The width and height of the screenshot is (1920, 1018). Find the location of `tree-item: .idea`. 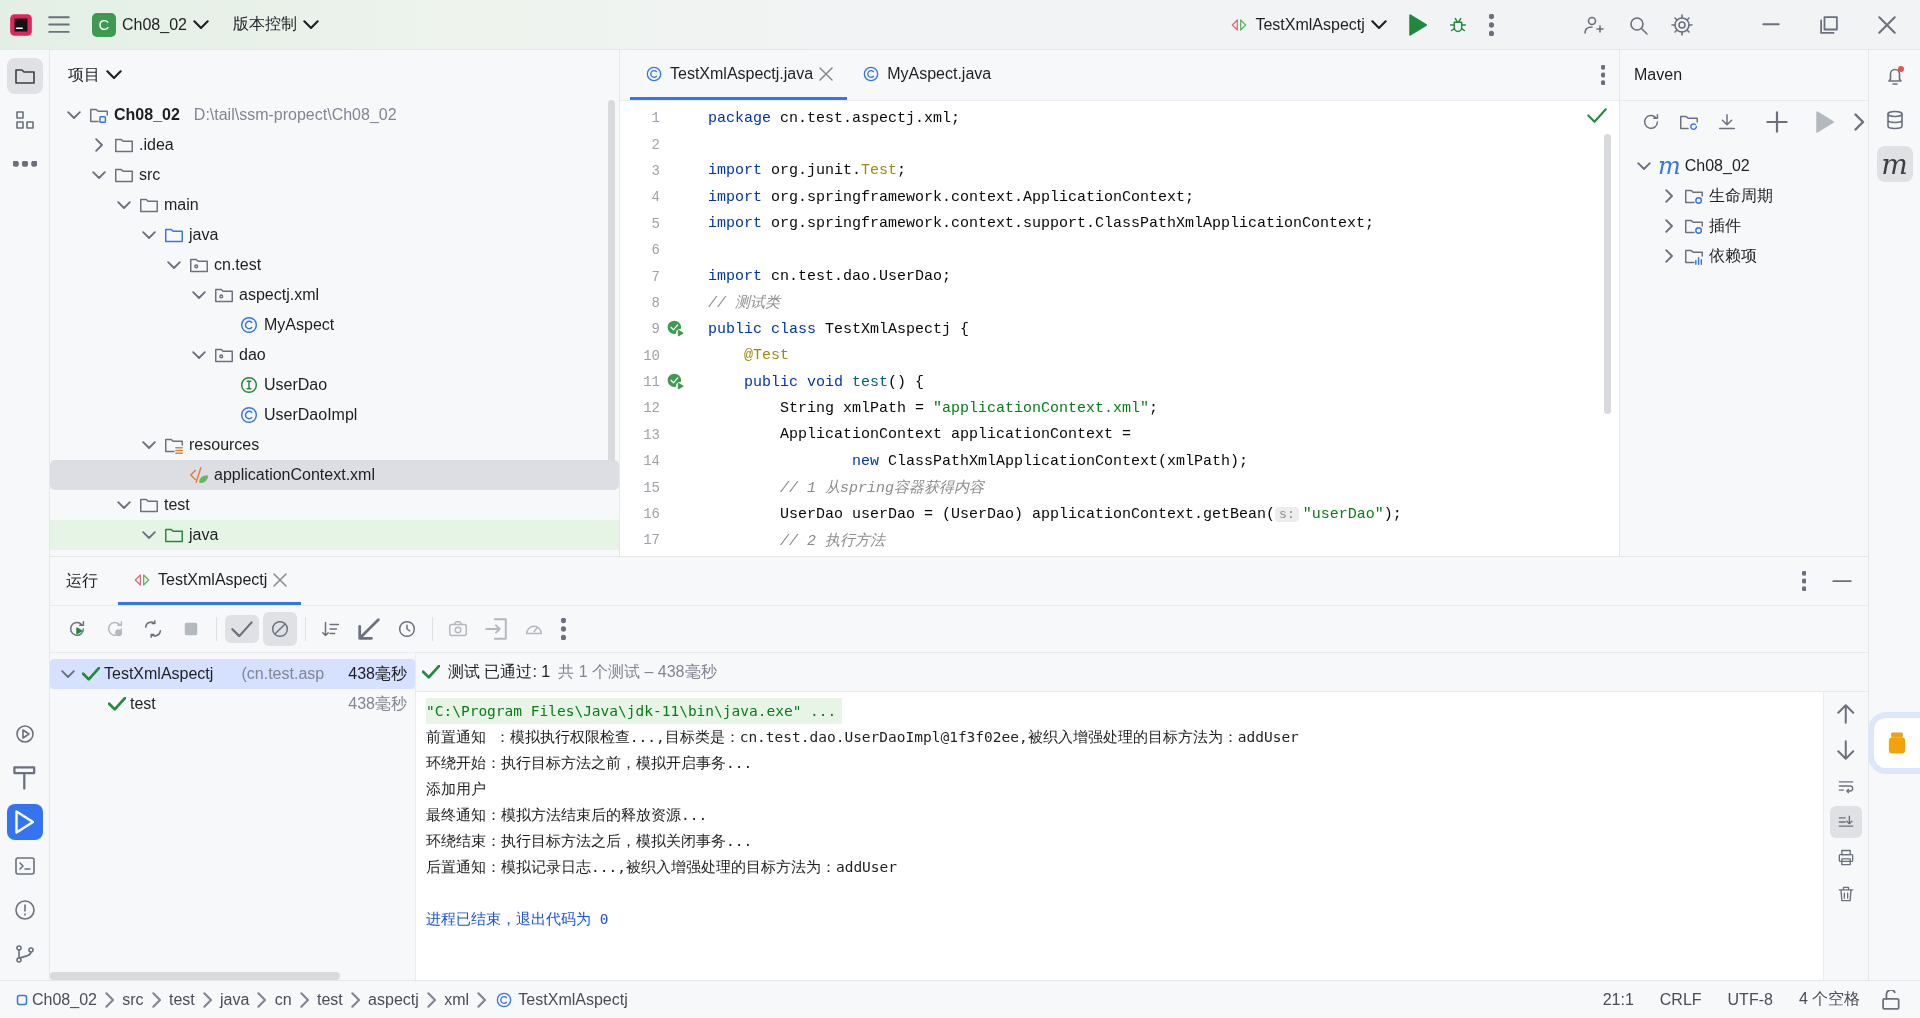

tree-item: .idea is located at coordinates (334, 145).